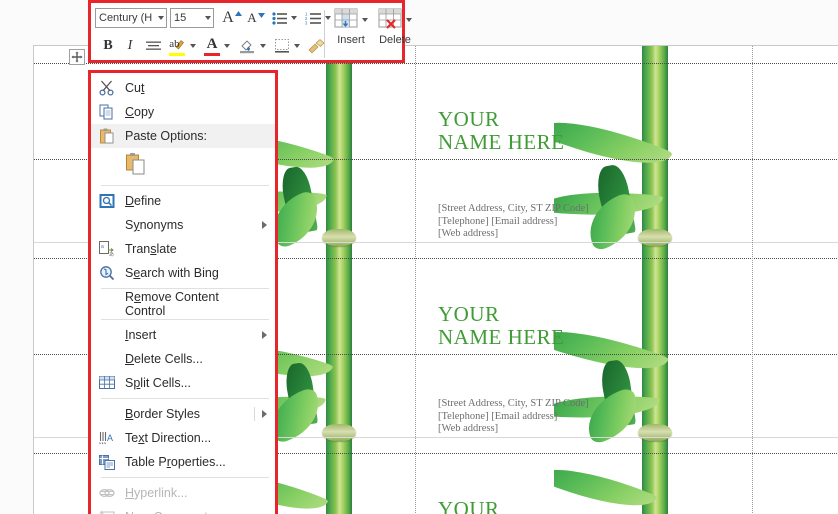 The height and width of the screenshot is (514, 838). I want to click on numbering-button: 1 2 3, so click(313, 18).